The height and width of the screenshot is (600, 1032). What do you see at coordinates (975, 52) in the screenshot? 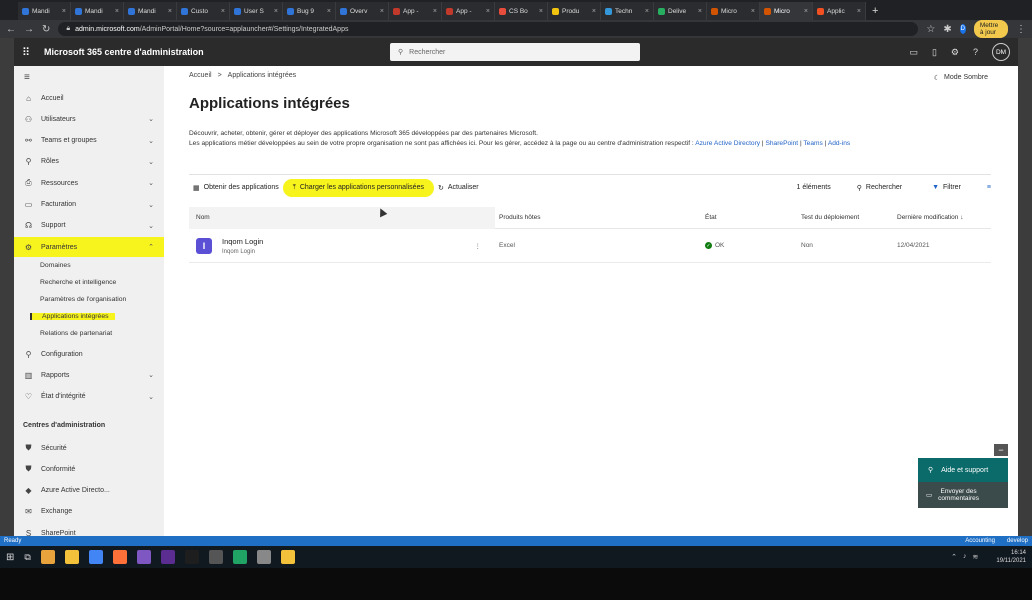
I see `help-icon: ?` at bounding box center [975, 52].